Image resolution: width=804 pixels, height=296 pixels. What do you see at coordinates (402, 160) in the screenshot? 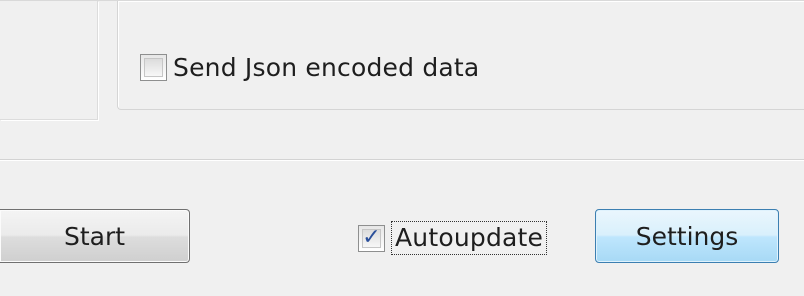
I see `separator-line` at bounding box center [402, 160].